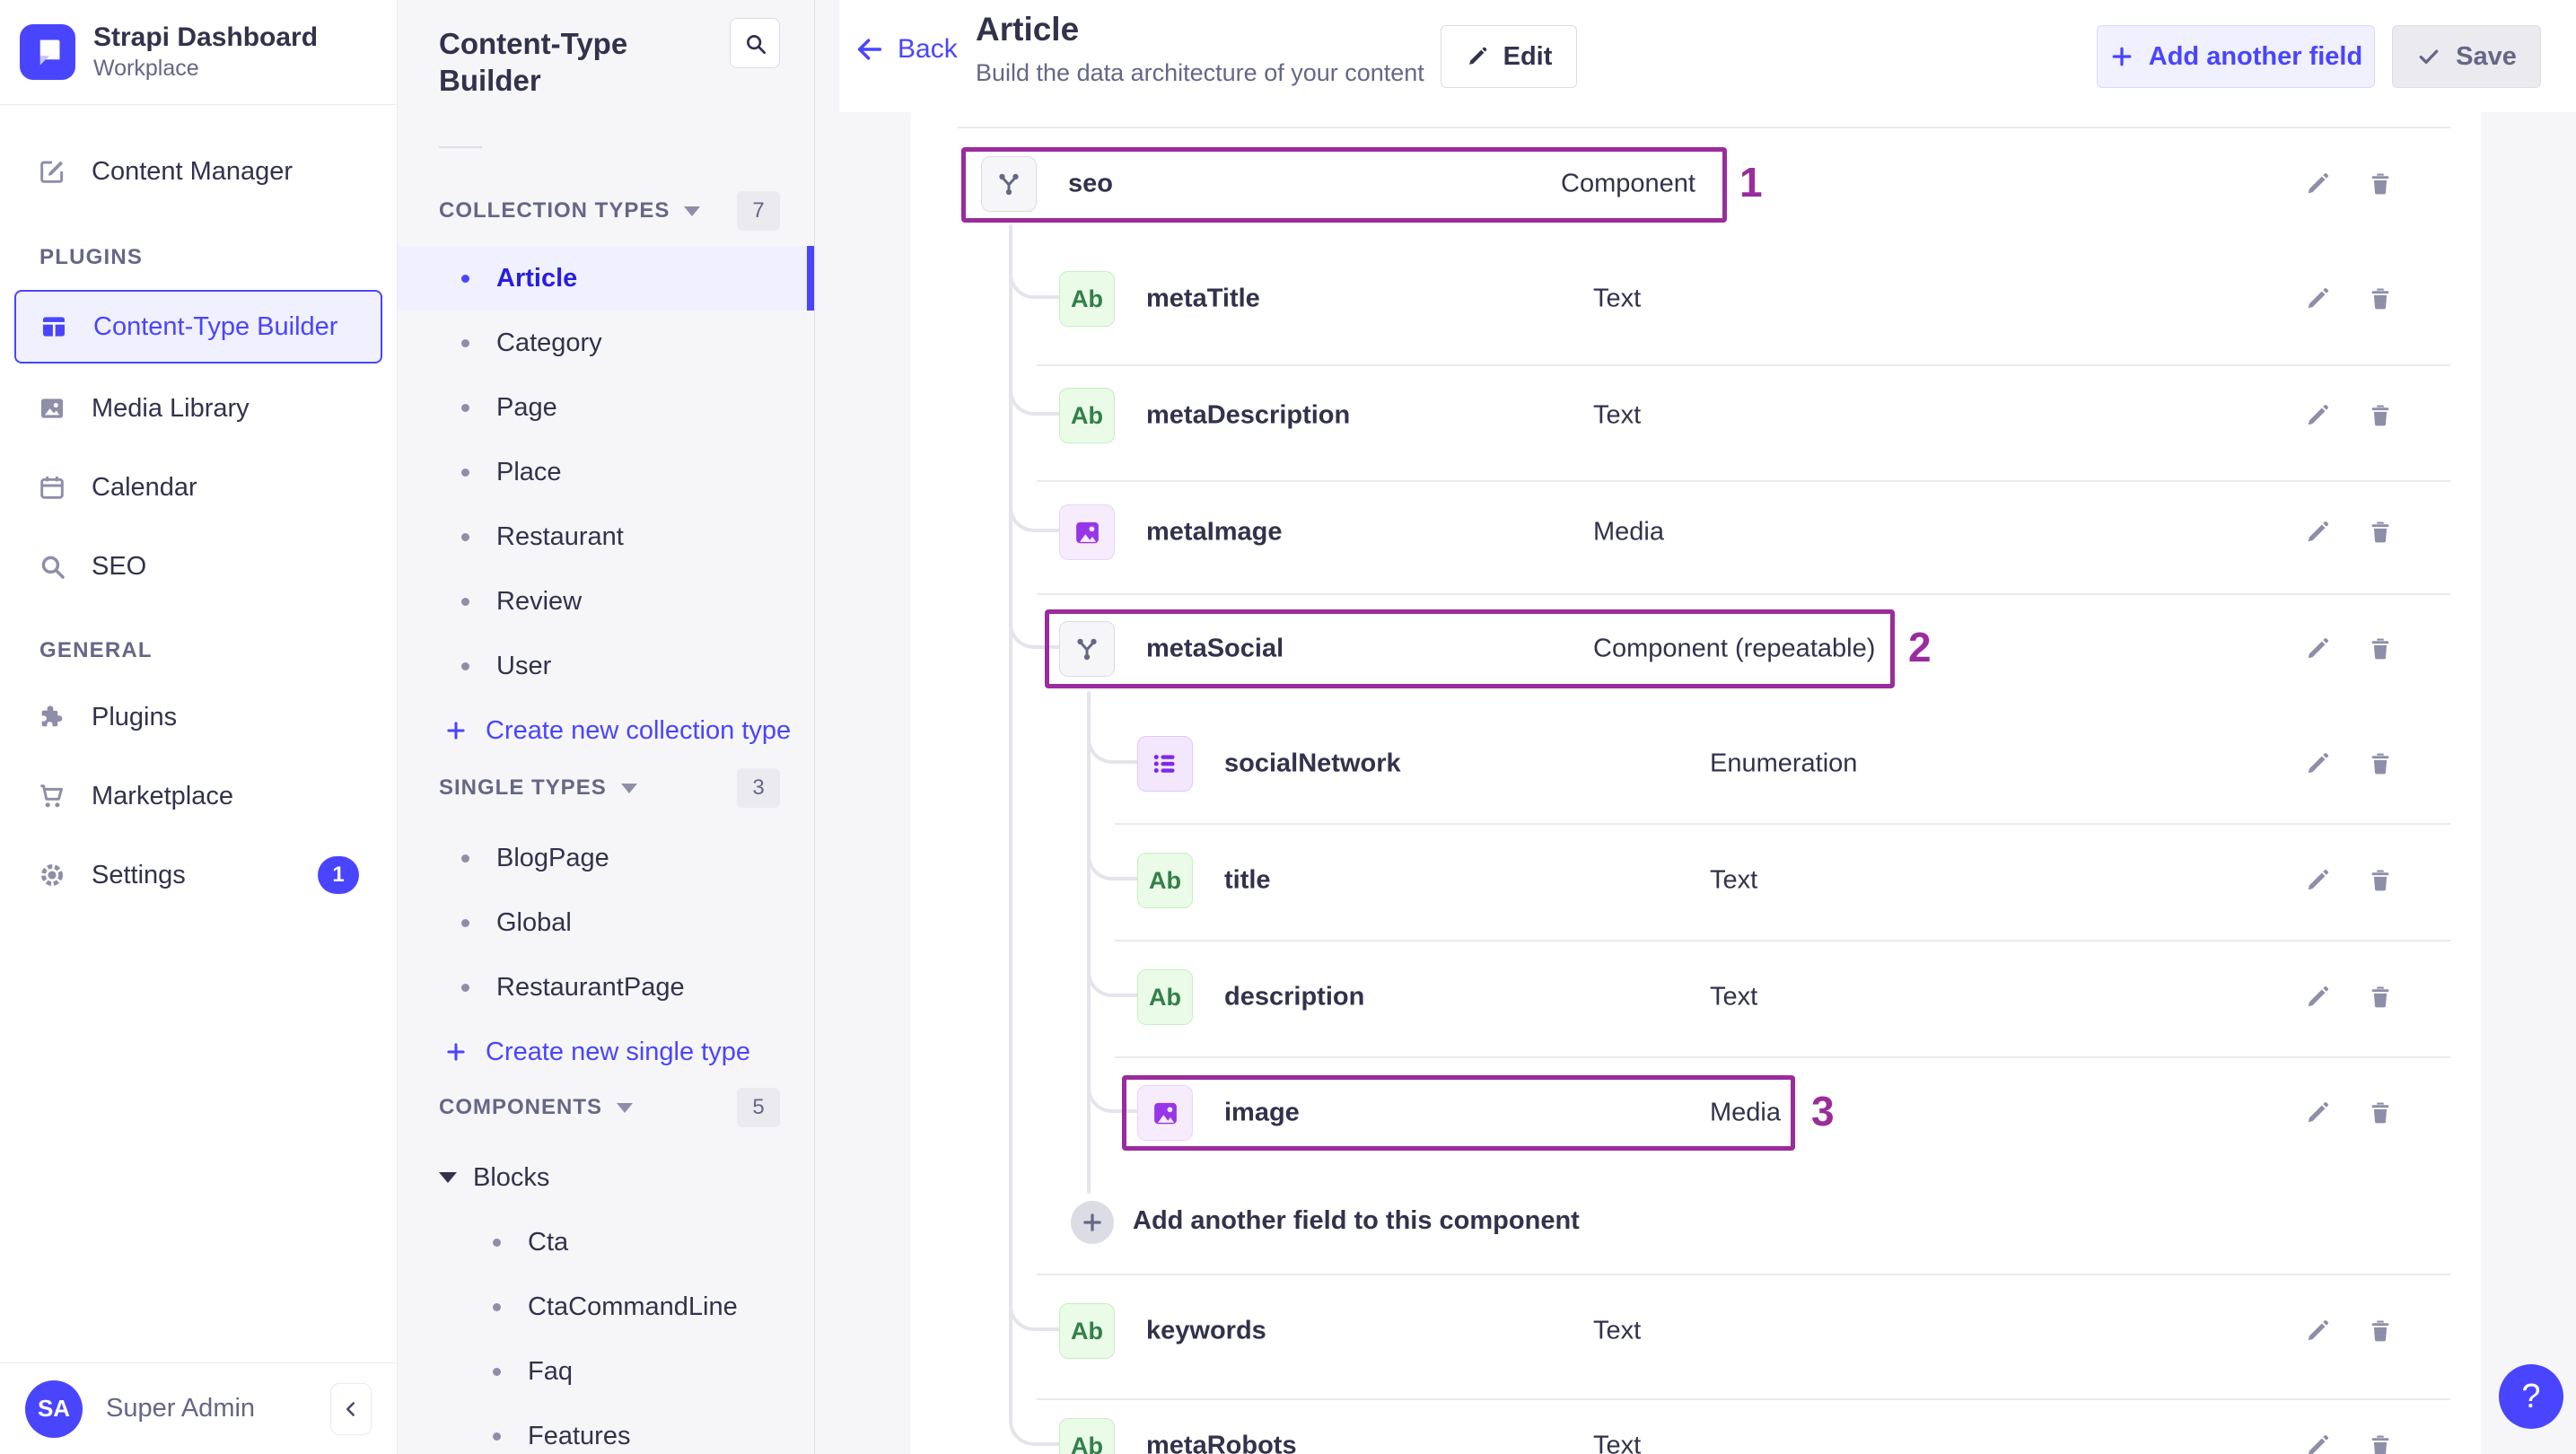 The height and width of the screenshot is (1454, 2576). Describe the element at coordinates (1294, 997) in the screenshot. I see `field-name: description` at that location.